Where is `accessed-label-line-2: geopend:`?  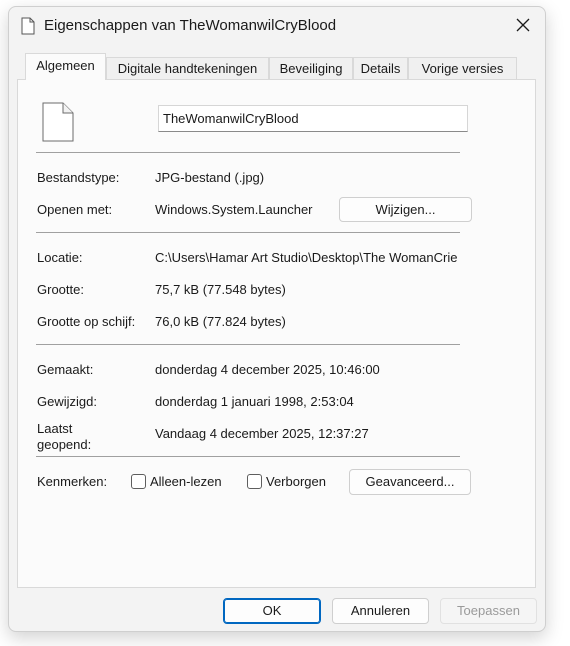
accessed-label-line-2: geopend: is located at coordinates (64, 444).